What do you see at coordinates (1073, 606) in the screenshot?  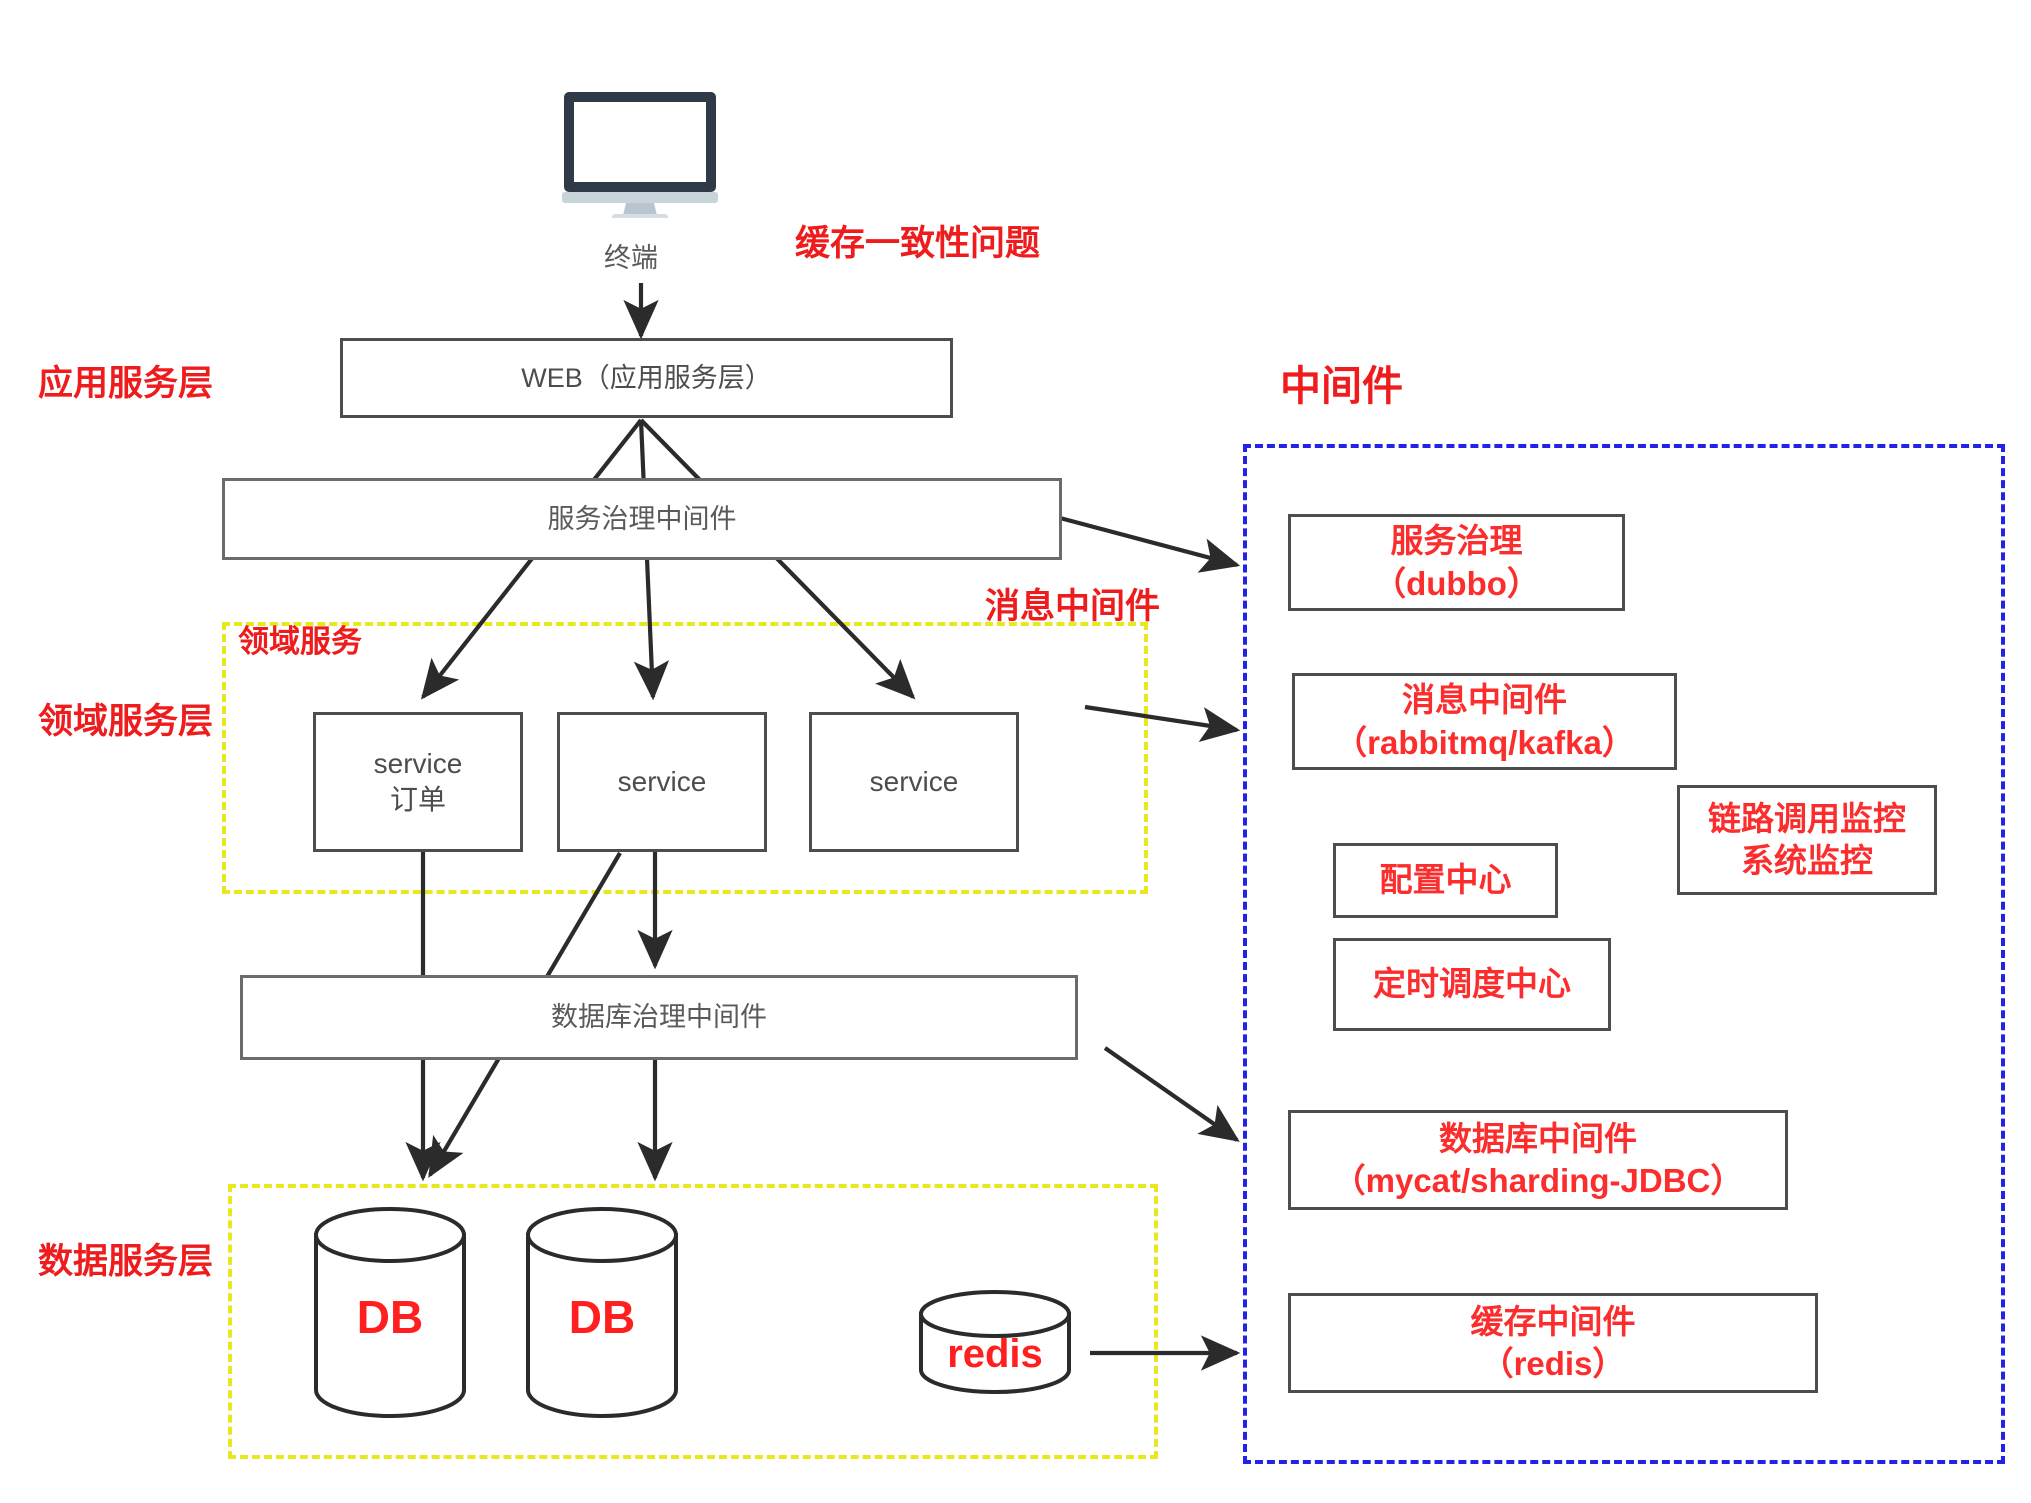 I see `message-middleware-annotation: 消息中间件` at bounding box center [1073, 606].